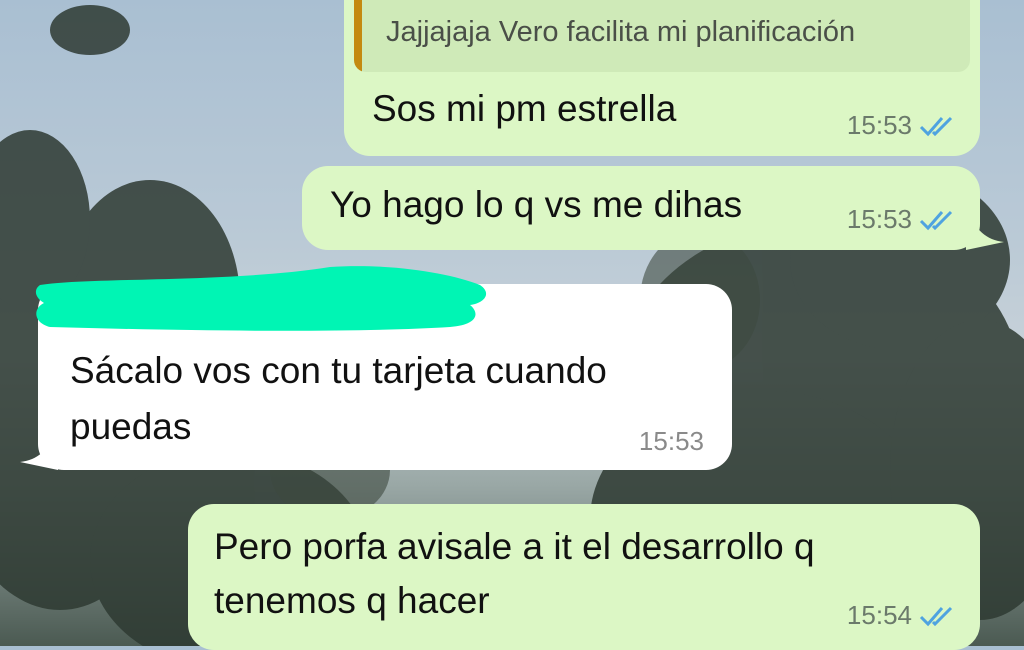 The image size is (1024, 650). I want to click on message-text: Yo hago lo q vs me dihas, so click(536, 204).